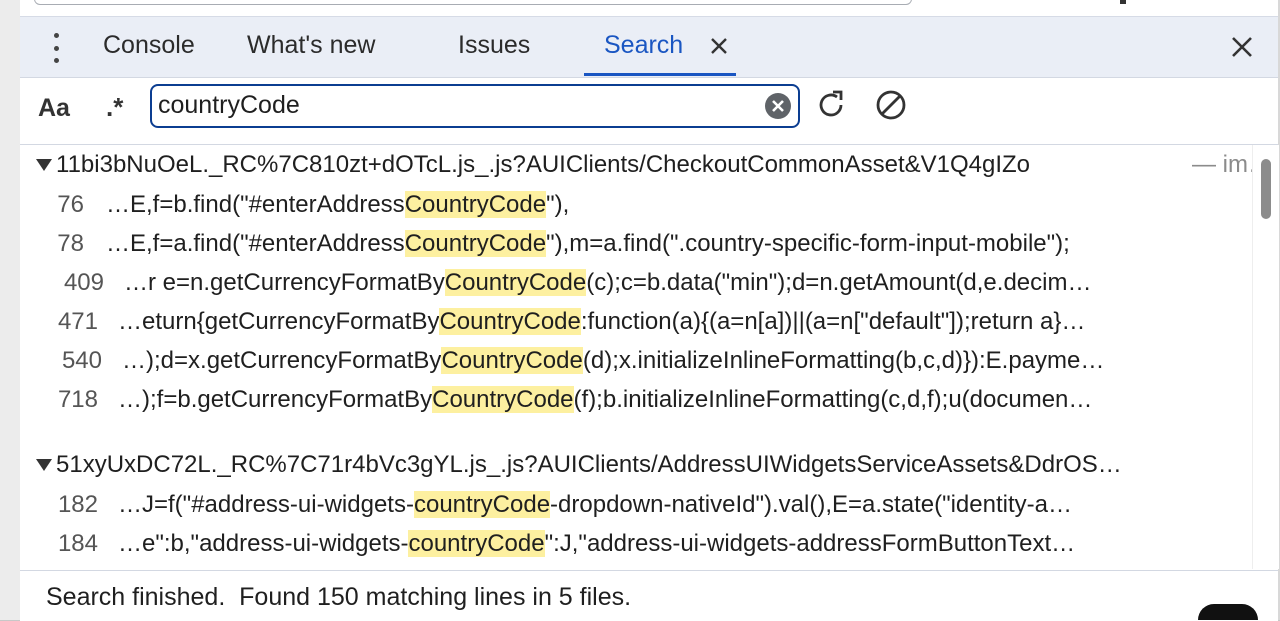 This screenshot has height=621, width=1280. I want to click on line-number: 409, so click(83, 282).